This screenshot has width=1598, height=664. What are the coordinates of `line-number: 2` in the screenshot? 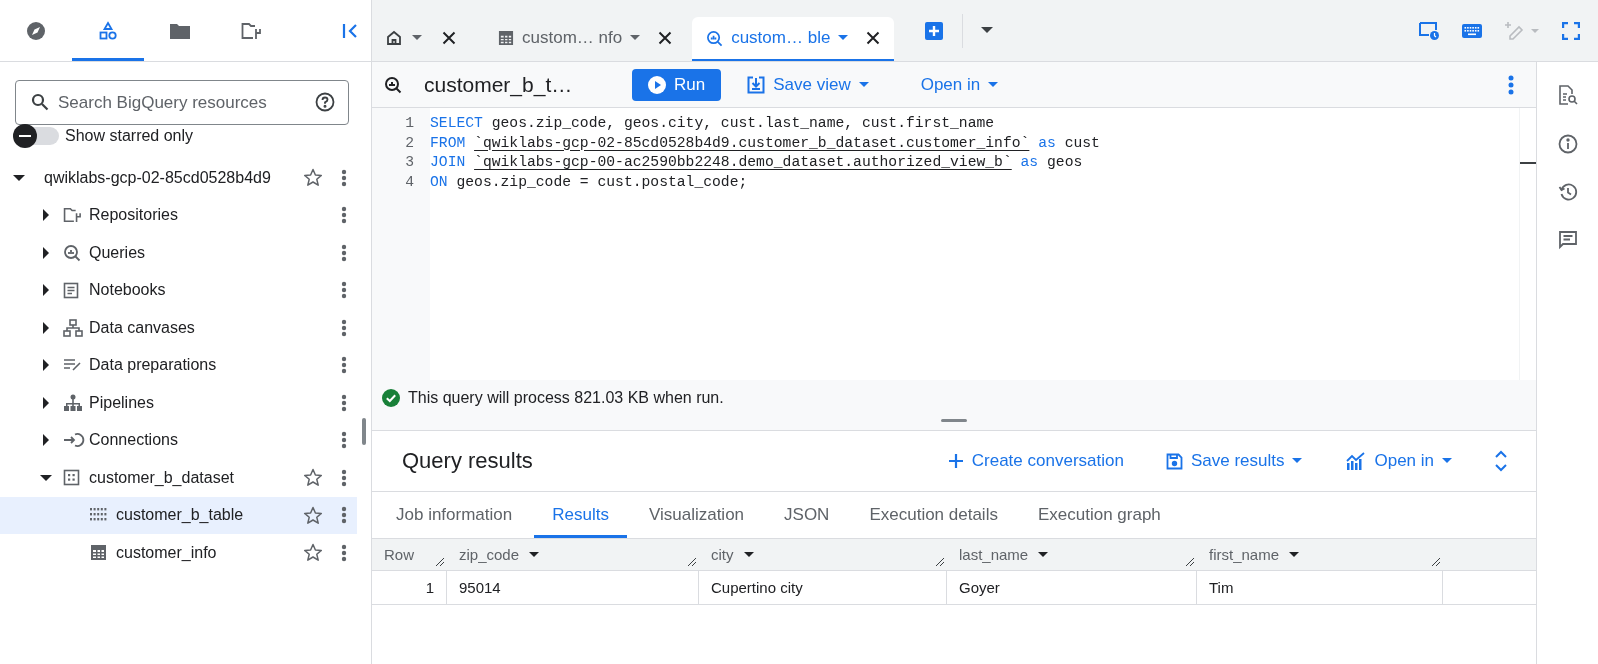 It's located at (409, 143).